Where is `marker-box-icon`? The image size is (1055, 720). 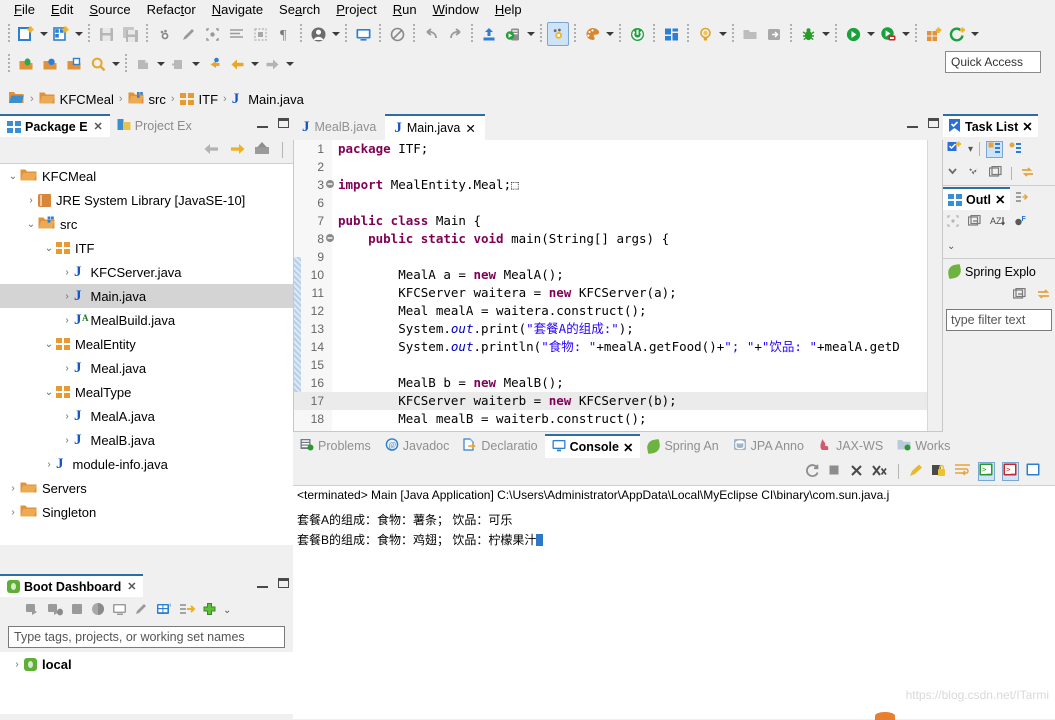 marker-box-icon is located at coordinates (260, 34).